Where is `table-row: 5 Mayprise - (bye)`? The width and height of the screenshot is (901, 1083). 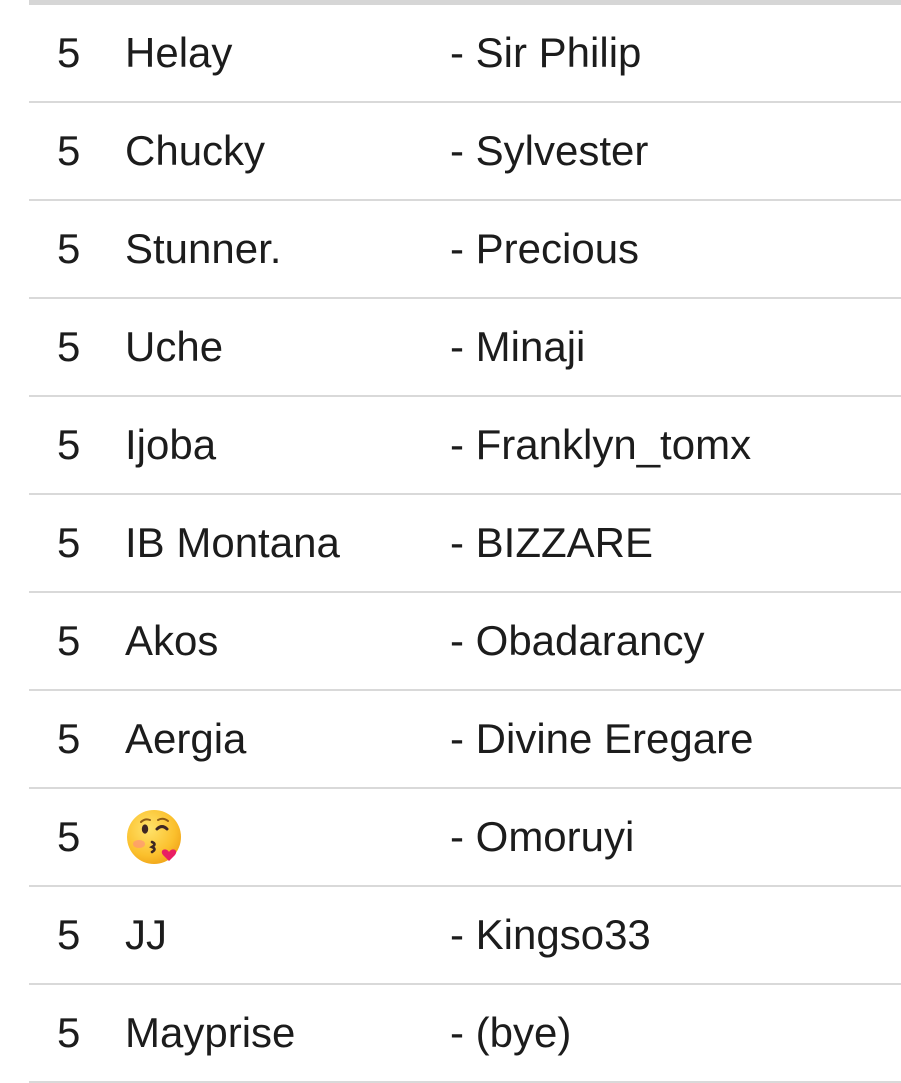 table-row: 5 Mayprise - (bye) is located at coordinates (465, 1034).